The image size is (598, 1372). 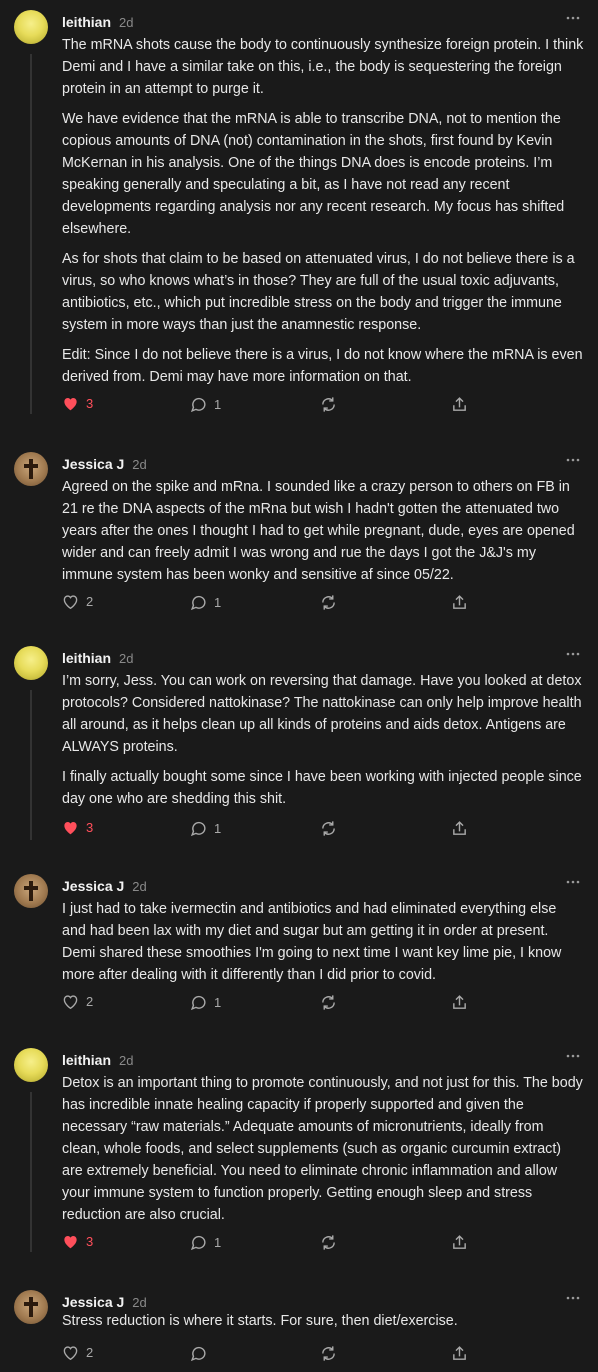 What do you see at coordinates (272, 830) in the screenshot?
I see `comment-actions: 3 1` at bounding box center [272, 830].